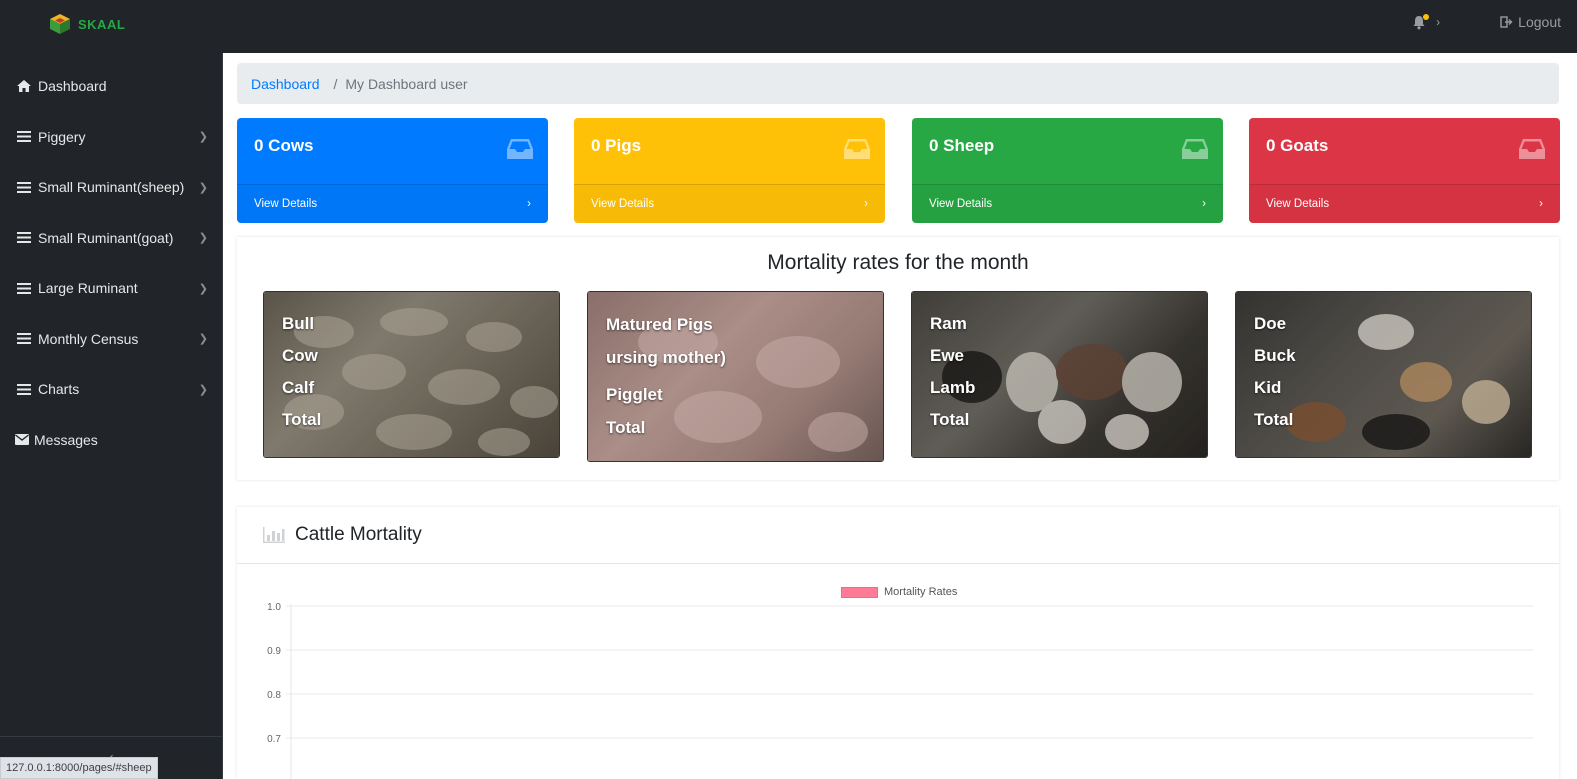 Image resolution: width=1577 pixels, height=779 pixels. I want to click on photo-line: ursing mother), so click(666, 357).